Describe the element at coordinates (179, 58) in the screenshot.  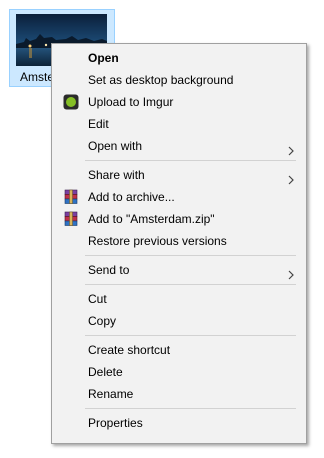
I see `menu-item-open: Open` at that location.